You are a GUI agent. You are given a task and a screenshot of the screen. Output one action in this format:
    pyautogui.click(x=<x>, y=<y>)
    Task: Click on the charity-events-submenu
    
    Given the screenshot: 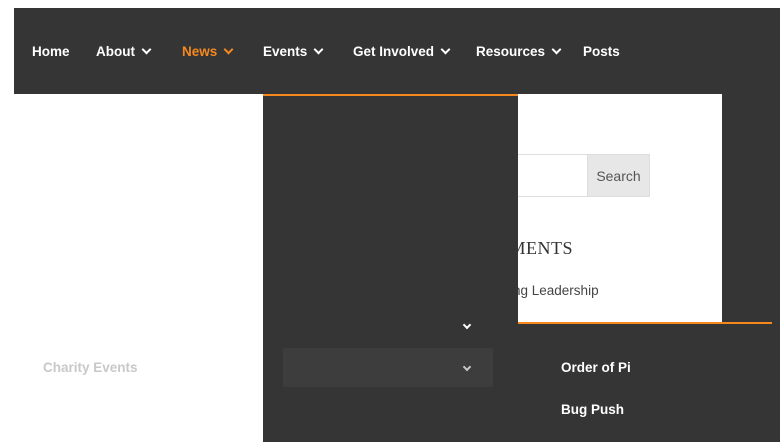 What is the action you would take?
    pyautogui.click(x=645, y=382)
    